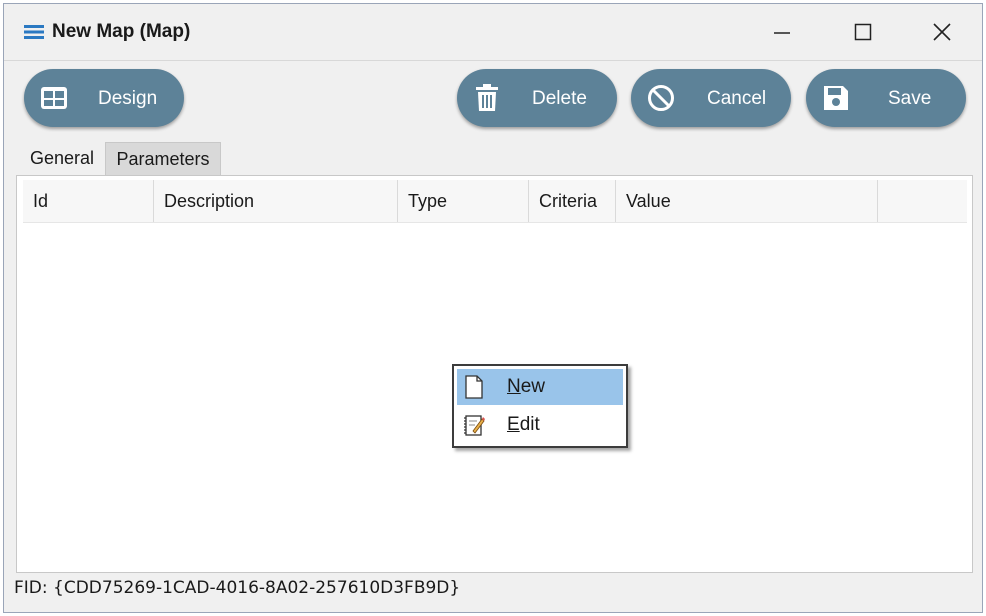  What do you see at coordinates (747, 201) in the screenshot?
I see `column-header-value: Value` at bounding box center [747, 201].